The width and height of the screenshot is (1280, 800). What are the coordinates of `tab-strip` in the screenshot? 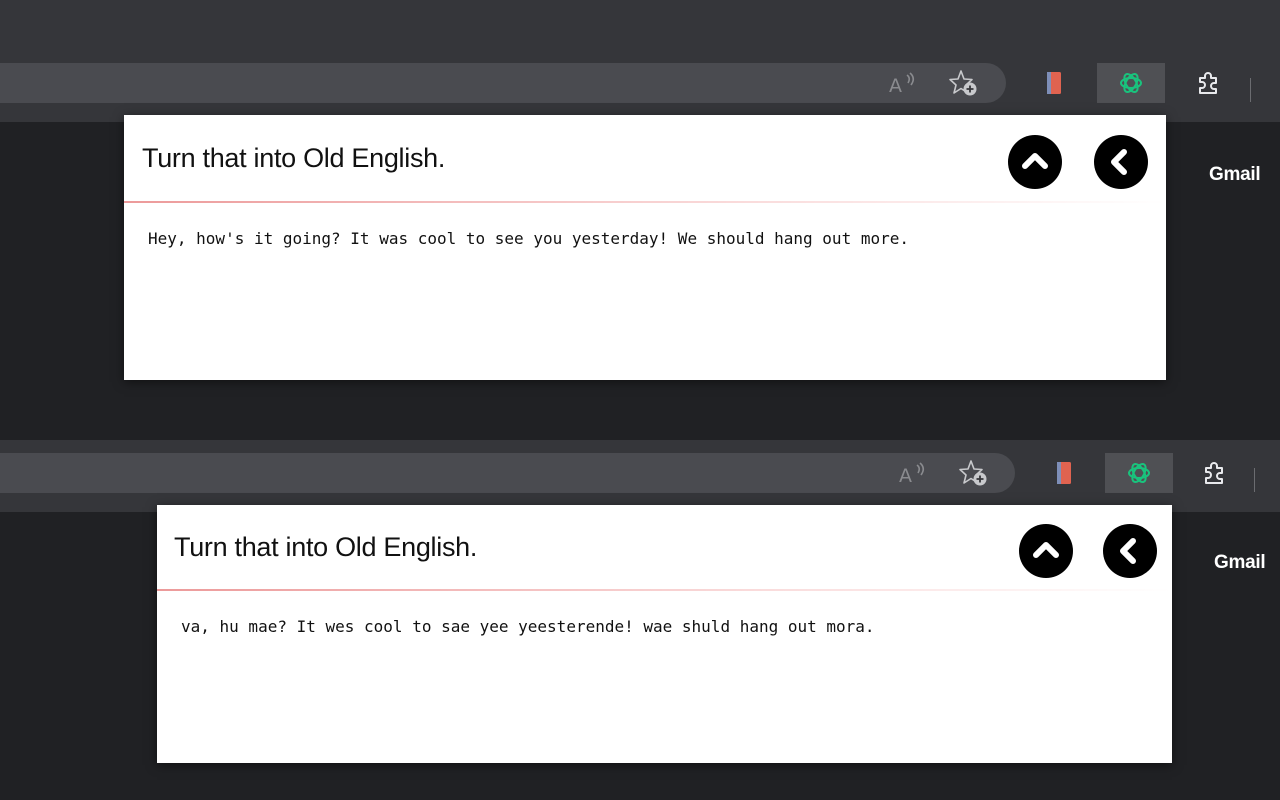 It's located at (640, 28).